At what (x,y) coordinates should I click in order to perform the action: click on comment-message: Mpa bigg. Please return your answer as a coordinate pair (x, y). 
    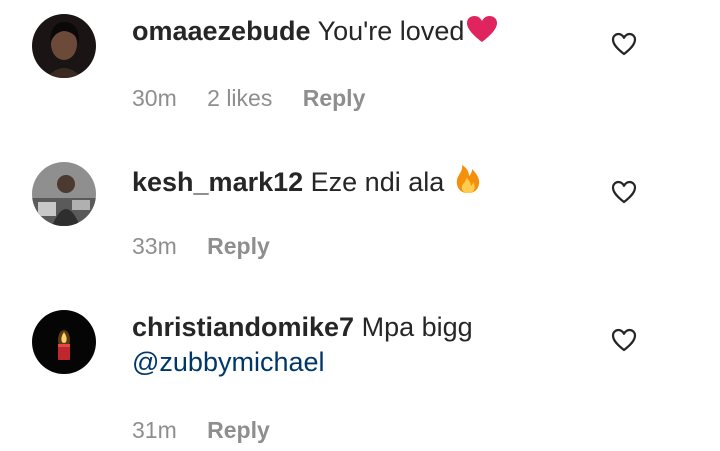
    Looking at the image, I should click on (417, 327).